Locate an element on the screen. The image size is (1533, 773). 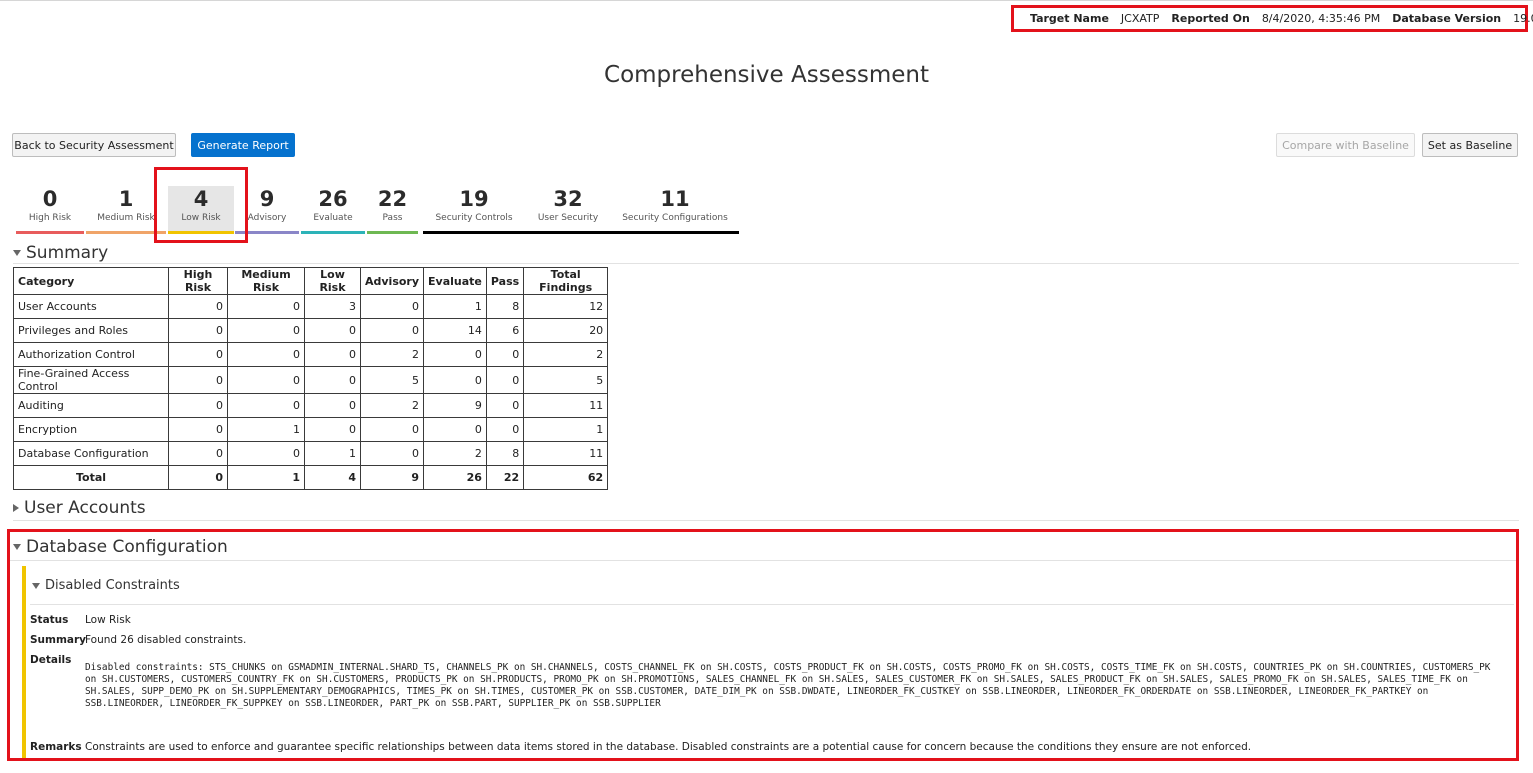
db-version-value: 19.0.0.0.0 is located at coordinates (1523, 18).